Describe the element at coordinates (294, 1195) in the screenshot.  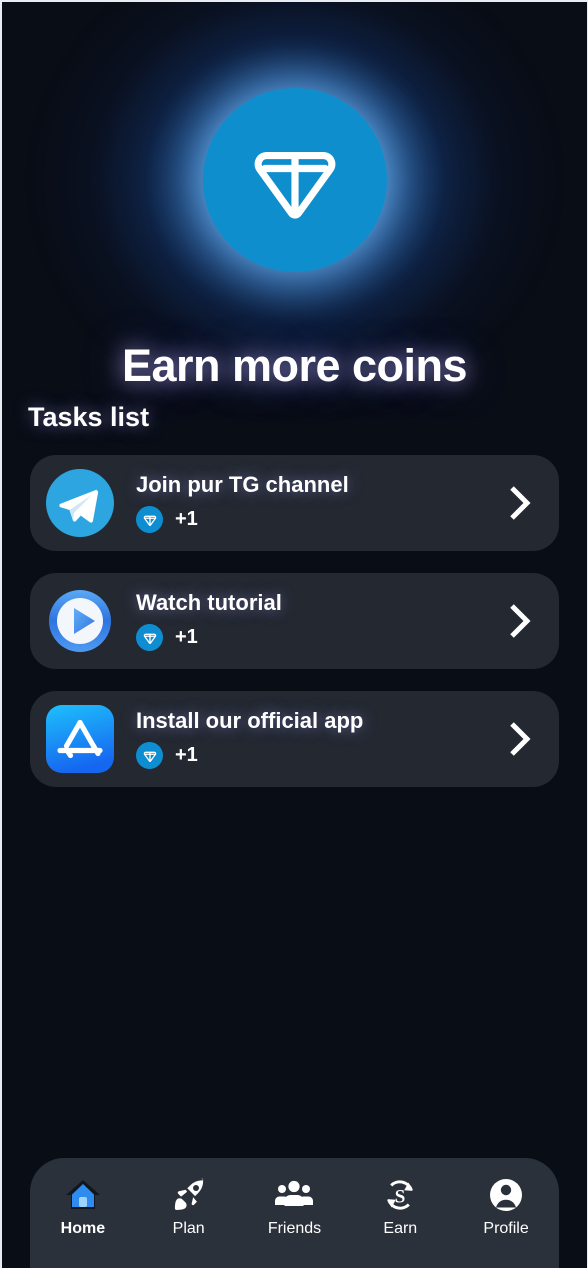
I see `people-group-icon` at that location.